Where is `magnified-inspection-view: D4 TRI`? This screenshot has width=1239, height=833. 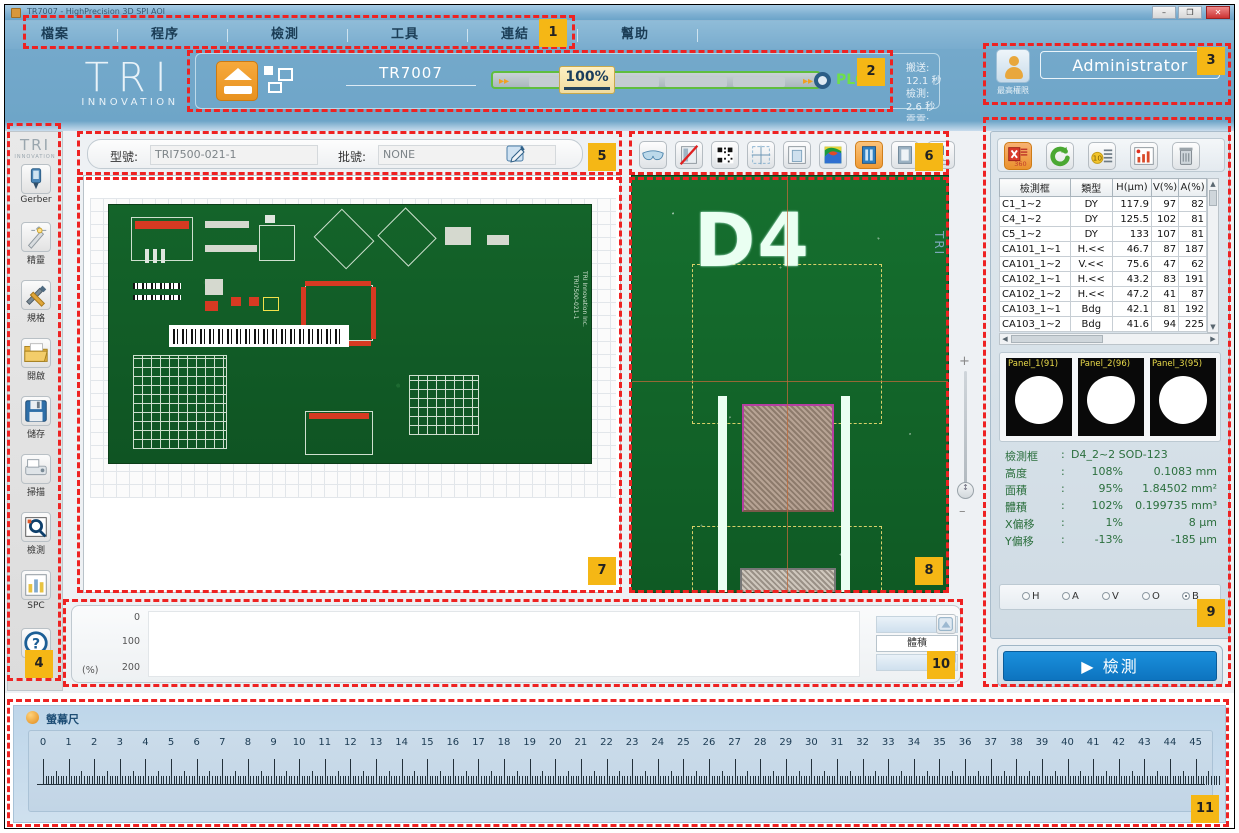 magnified-inspection-view: D4 TRI is located at coordinates (790, 384).